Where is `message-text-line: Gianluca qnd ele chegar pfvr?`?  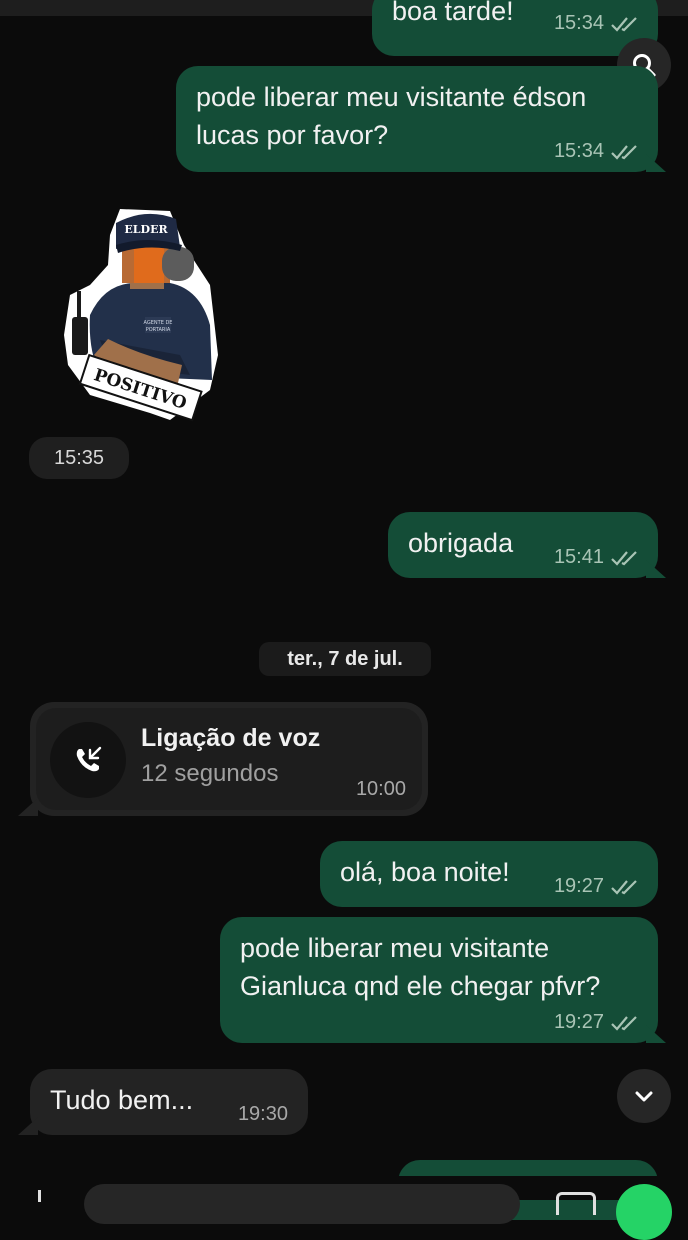 message-text-line: Gianluca qnd ele chegar pfvr? is located at coordinates (420, 986).